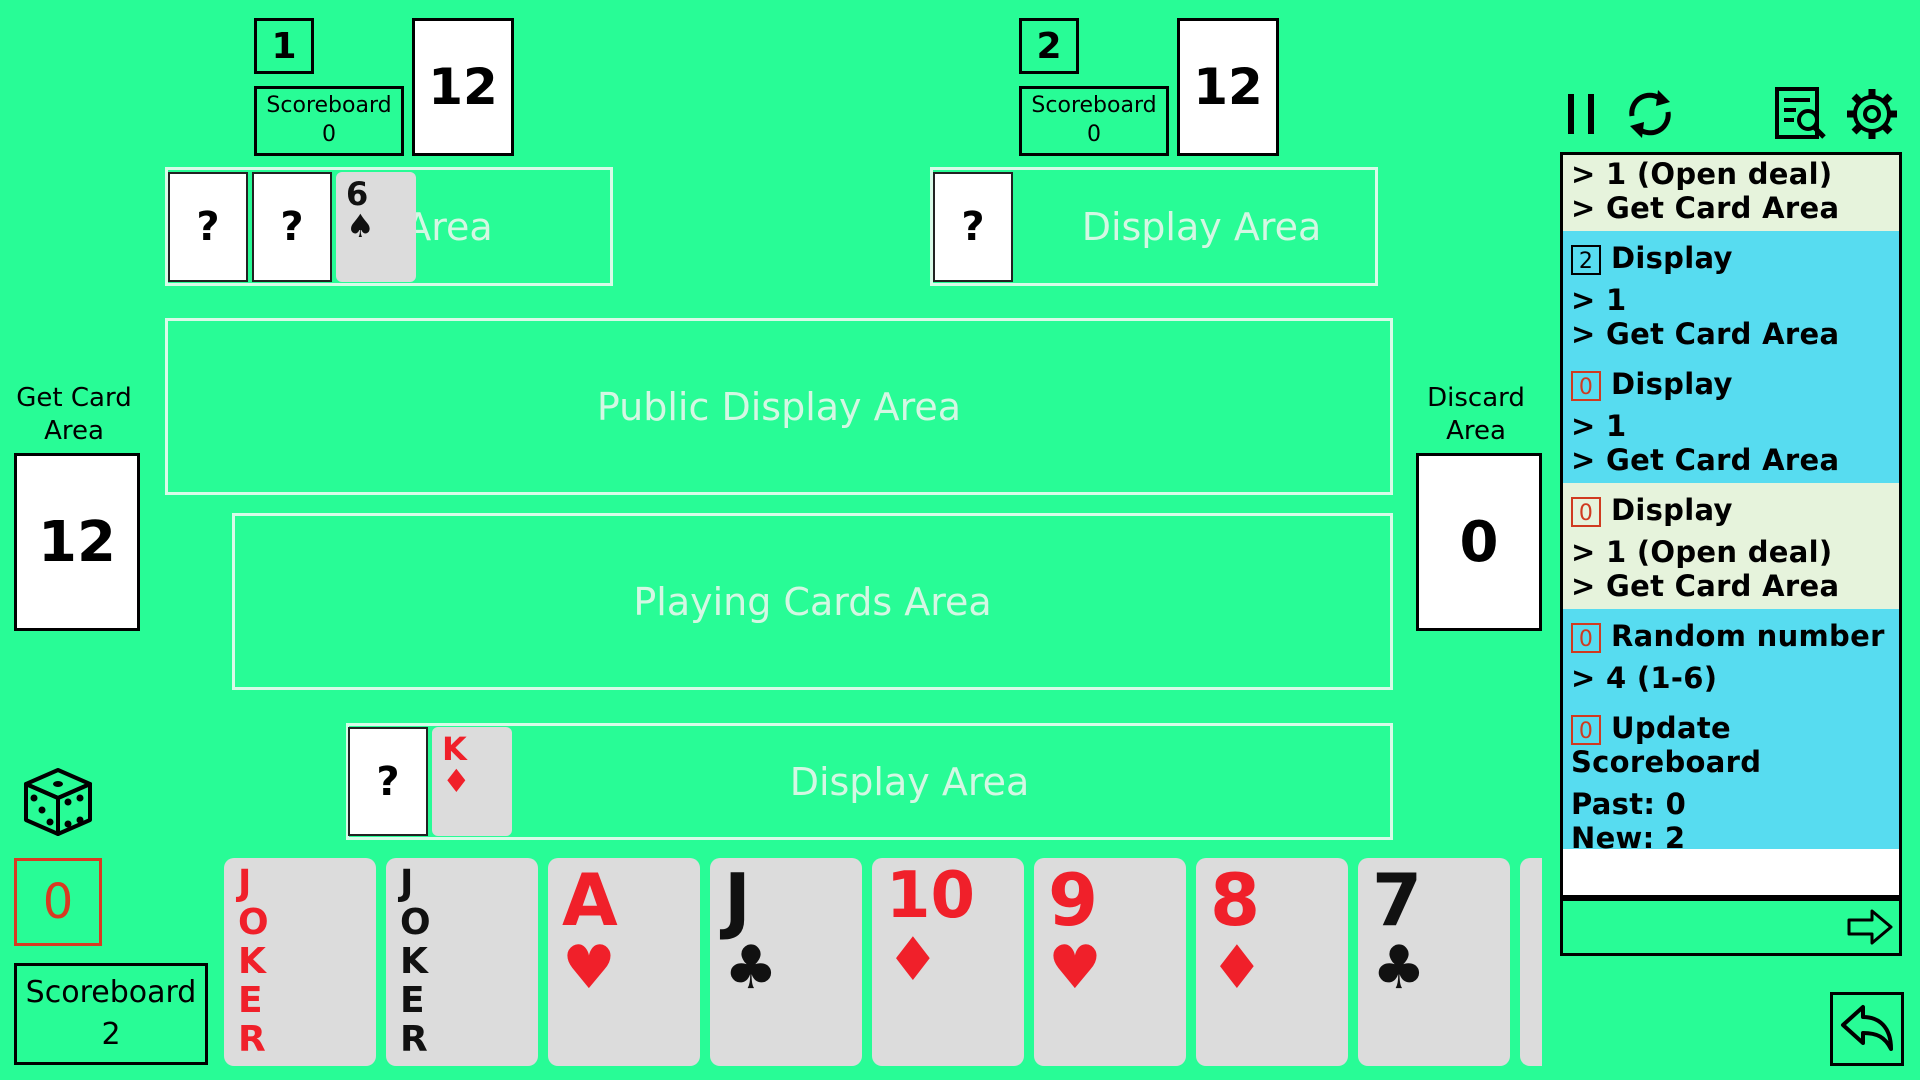 The height and width of the screenshot is (1080, 1920). Describe the element at coordinates (590, 900) in the screenshot. I see `card-rank: A` at that location.